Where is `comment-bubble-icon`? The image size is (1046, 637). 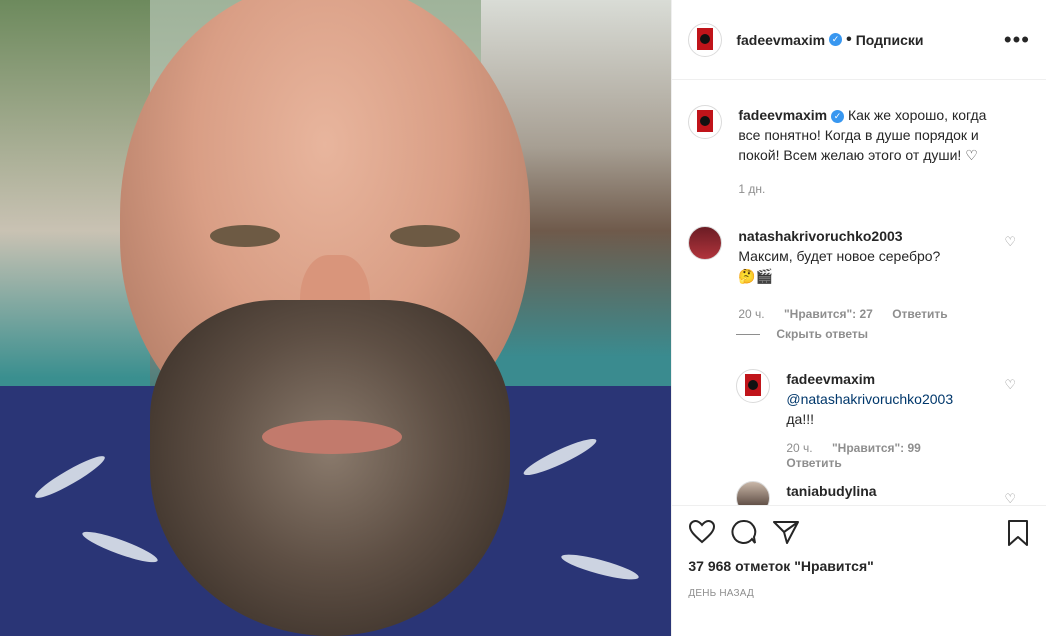 comment-bubble-icon is located at coordinates (744, 532).